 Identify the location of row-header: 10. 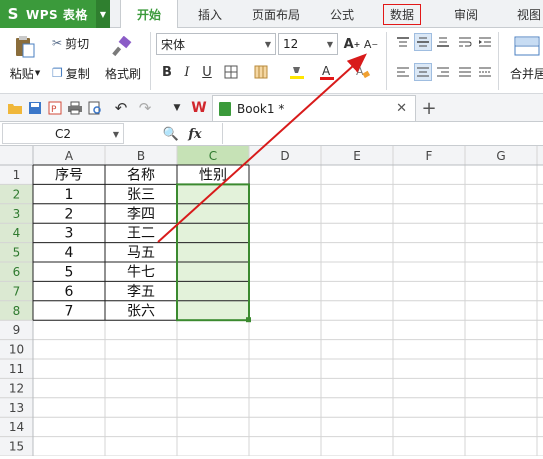
(16, 350).